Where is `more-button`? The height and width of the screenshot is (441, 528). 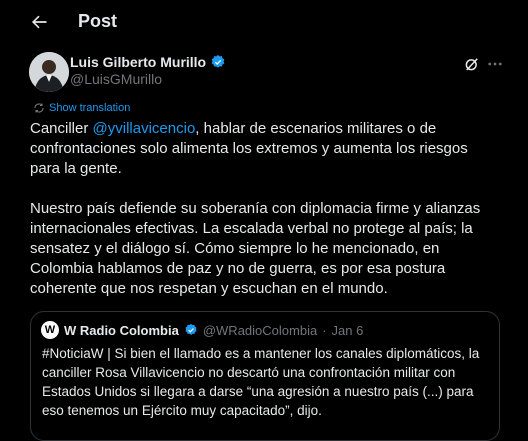 more-button is located at coordinates (495, 64).